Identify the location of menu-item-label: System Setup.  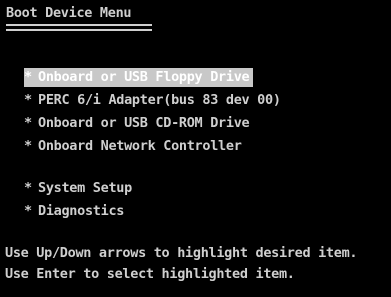
(85, 188).